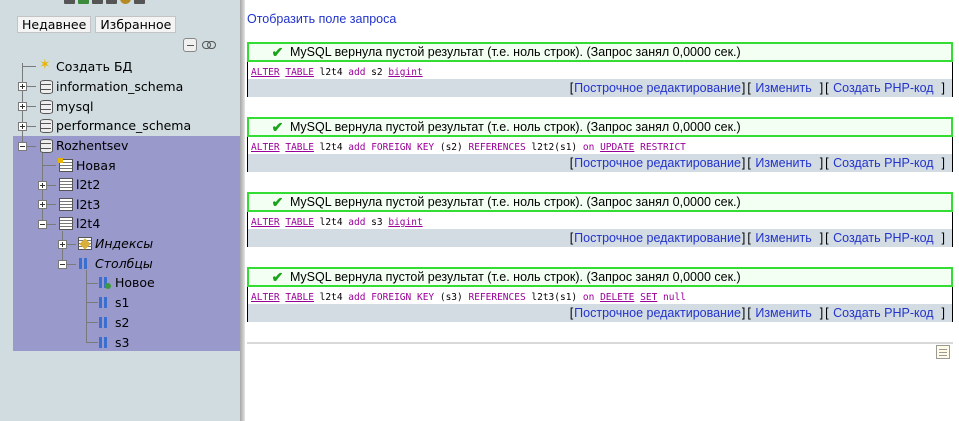 This screenshot has height=421, width=959. I want to click on tree-item-s1: s1, so click(113, 302).